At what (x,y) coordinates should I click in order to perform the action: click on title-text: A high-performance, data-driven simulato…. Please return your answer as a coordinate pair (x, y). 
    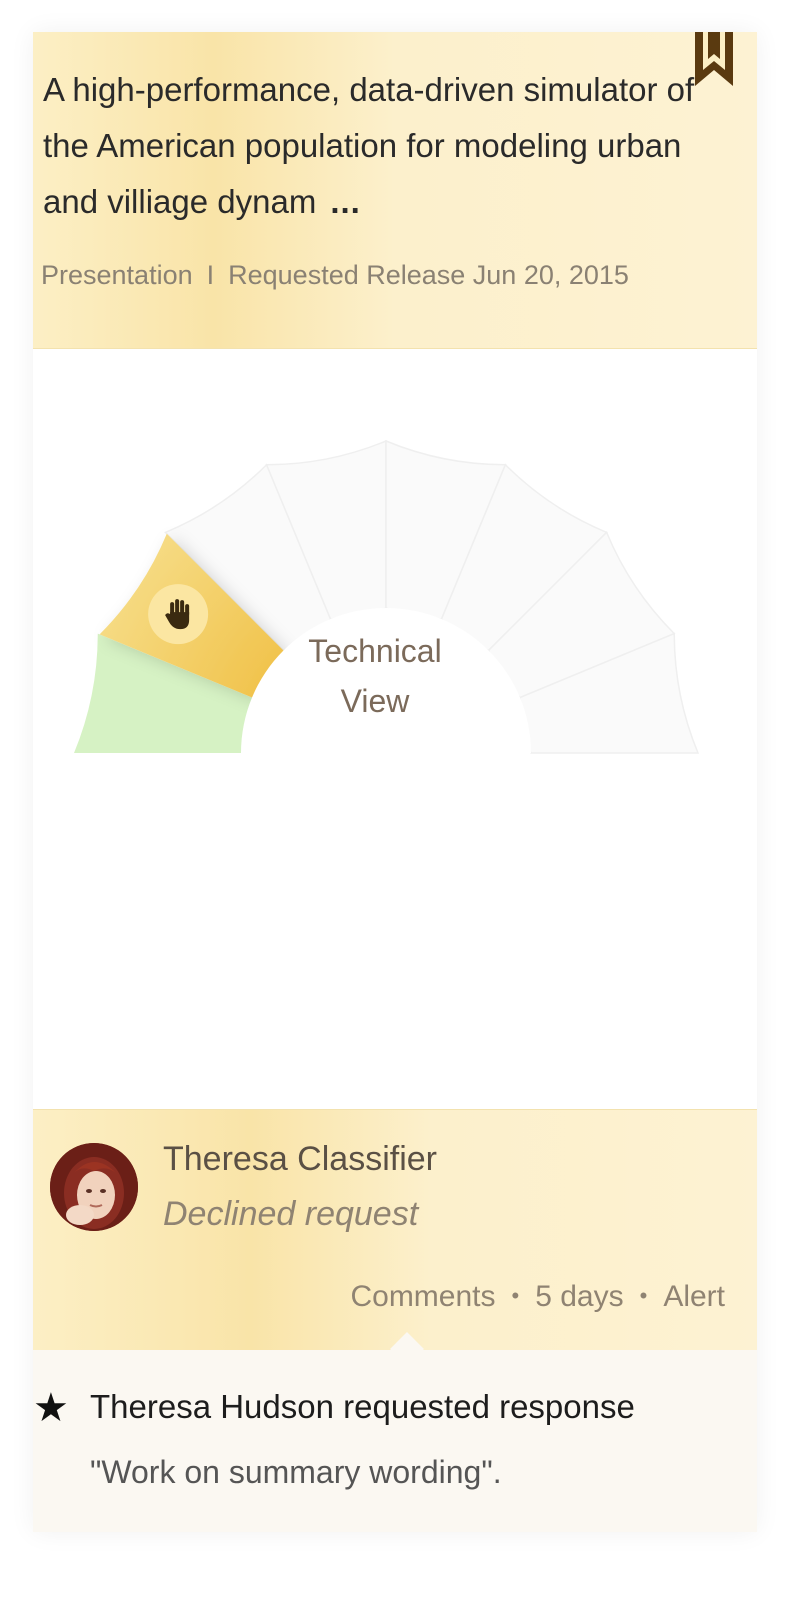
    Looking at the image, I should click on (369, 145).